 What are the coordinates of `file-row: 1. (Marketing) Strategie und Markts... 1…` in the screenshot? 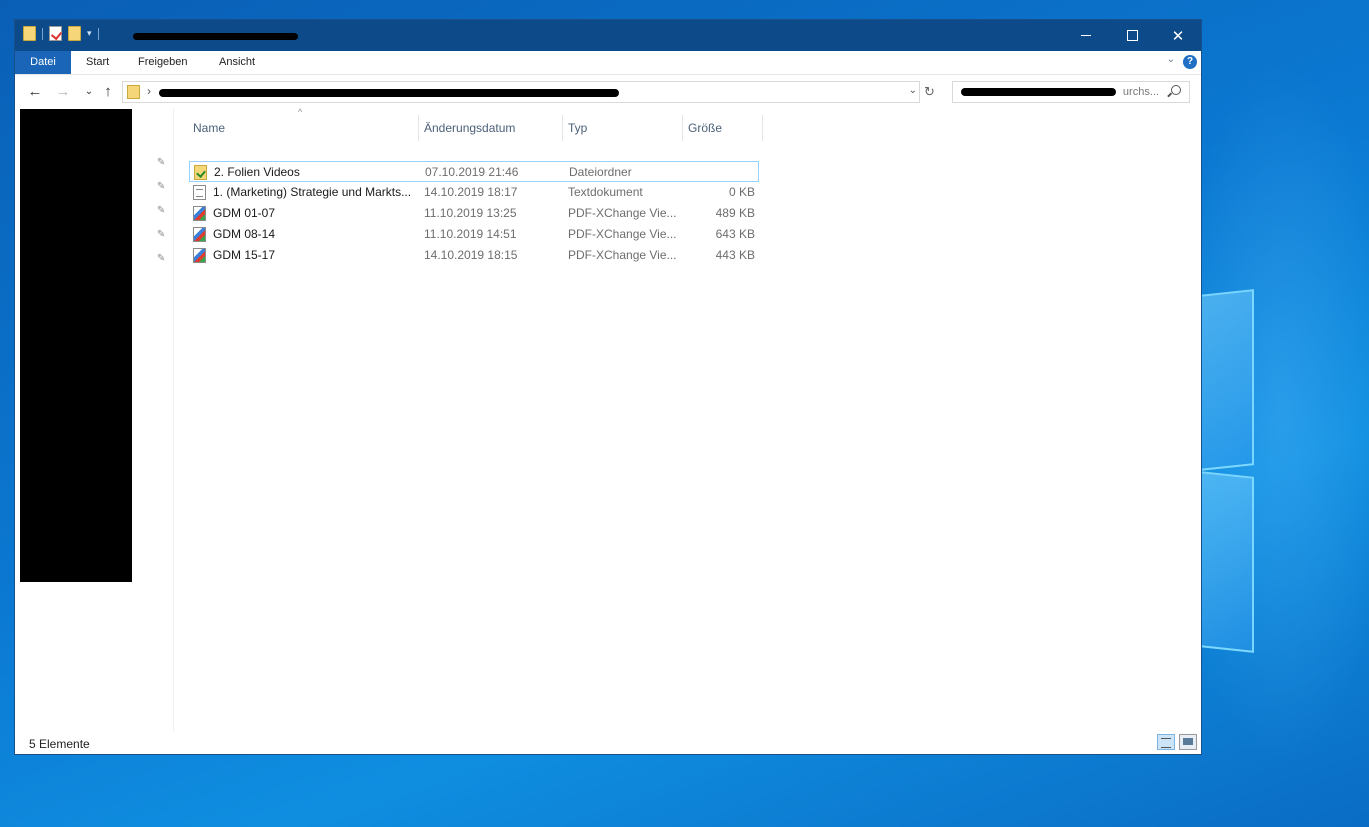 It's located at (474, 192).